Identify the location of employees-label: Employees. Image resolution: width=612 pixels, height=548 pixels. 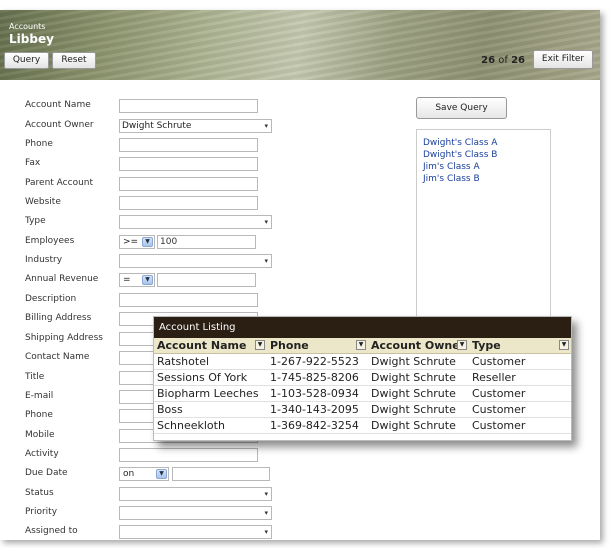
(50, 241).